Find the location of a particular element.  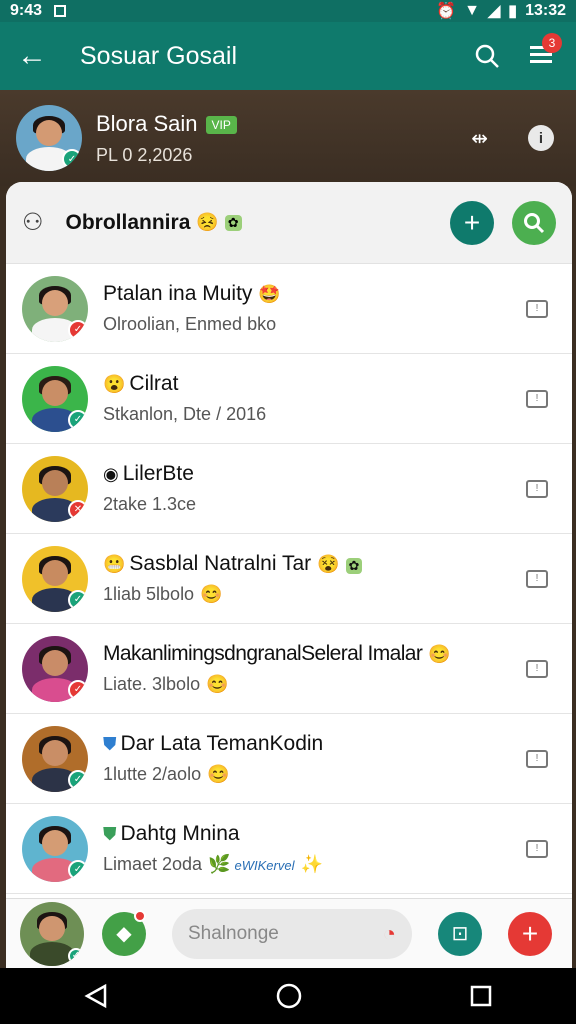

home-icon is located at coordinates (289, 996).